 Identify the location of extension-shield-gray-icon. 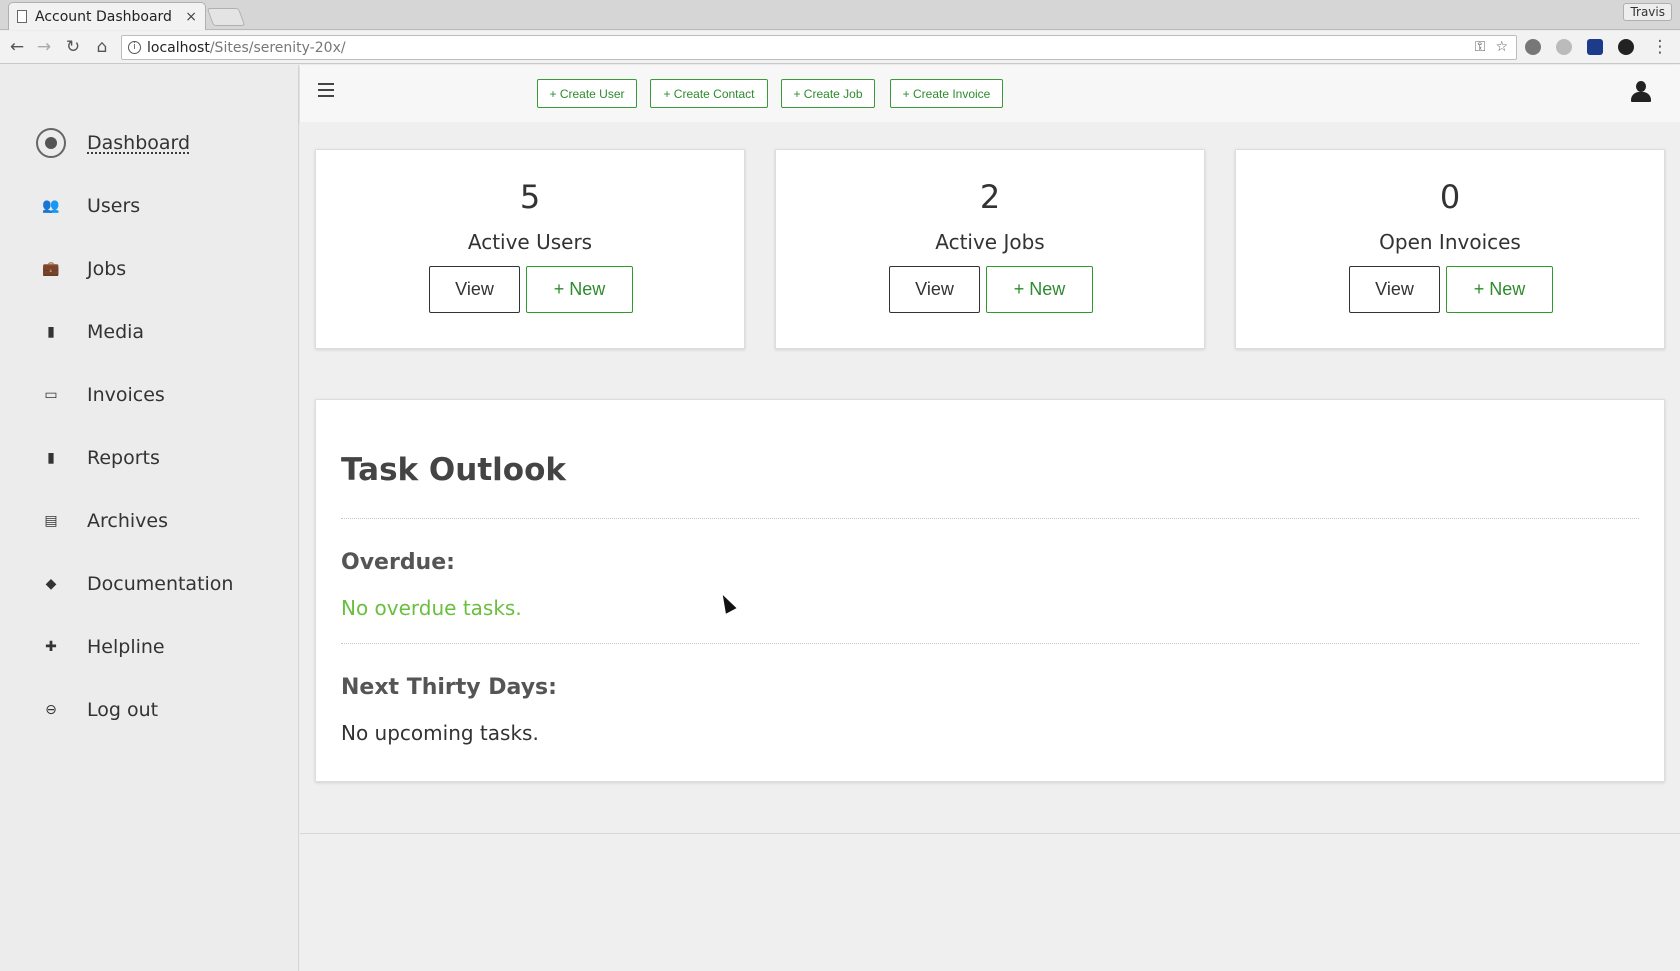
(1564, 47).